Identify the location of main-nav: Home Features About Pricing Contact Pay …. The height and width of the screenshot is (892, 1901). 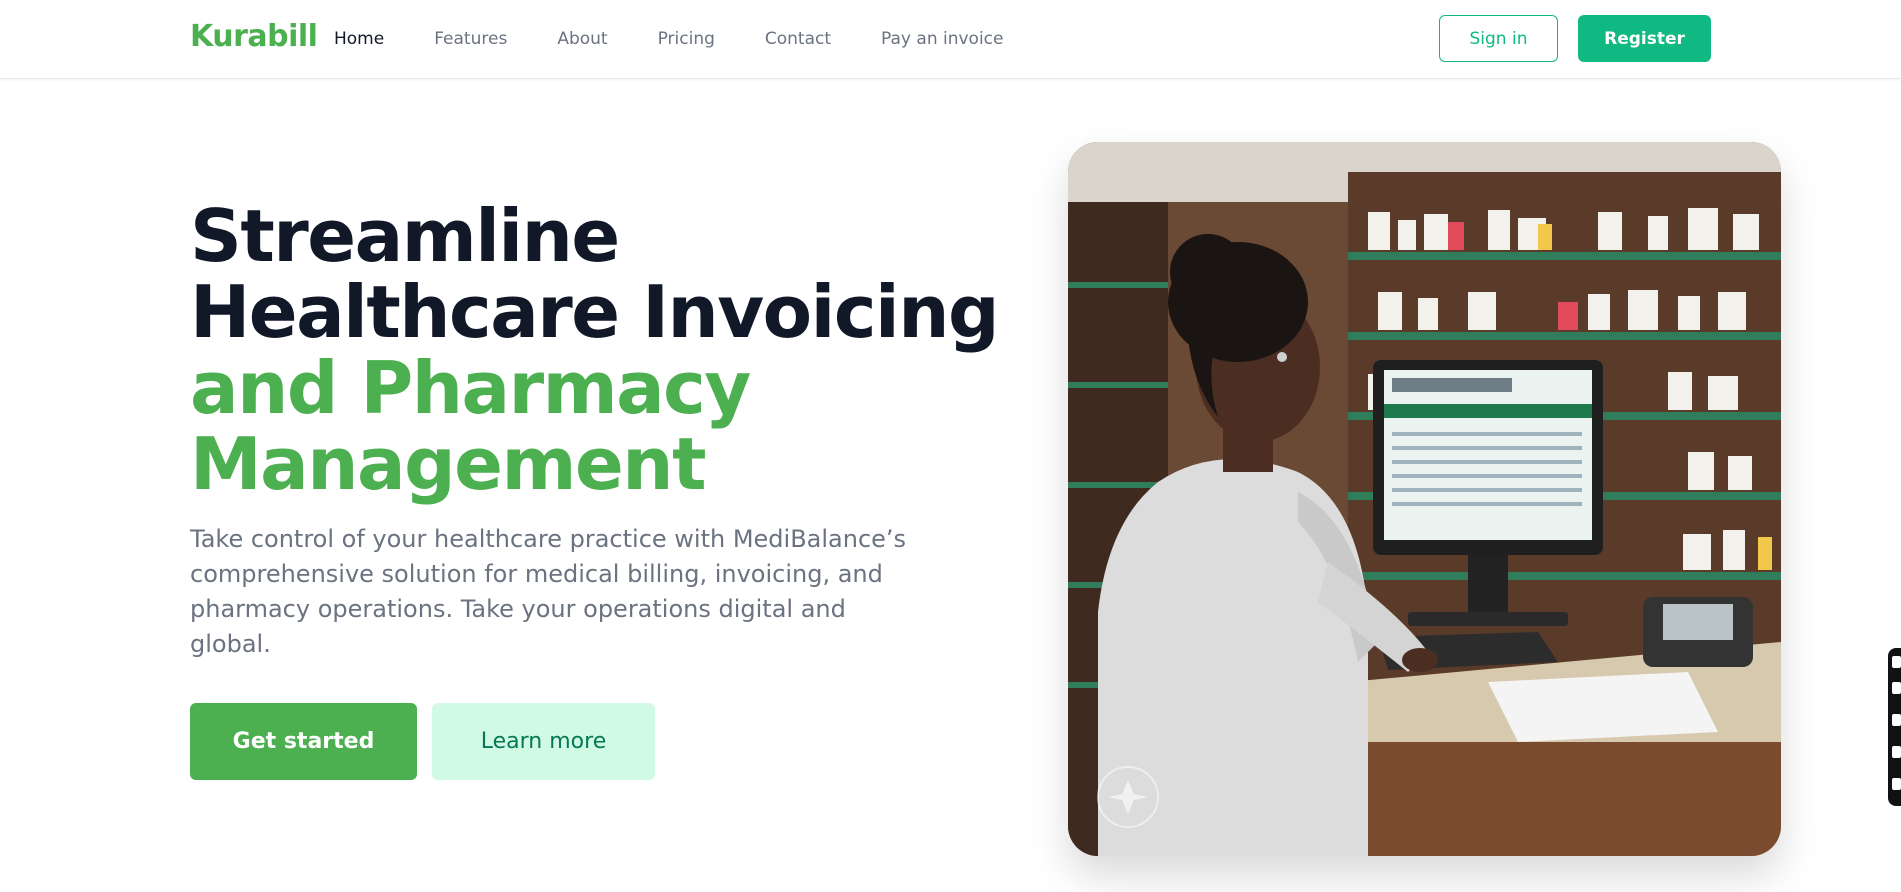
(668, 39).